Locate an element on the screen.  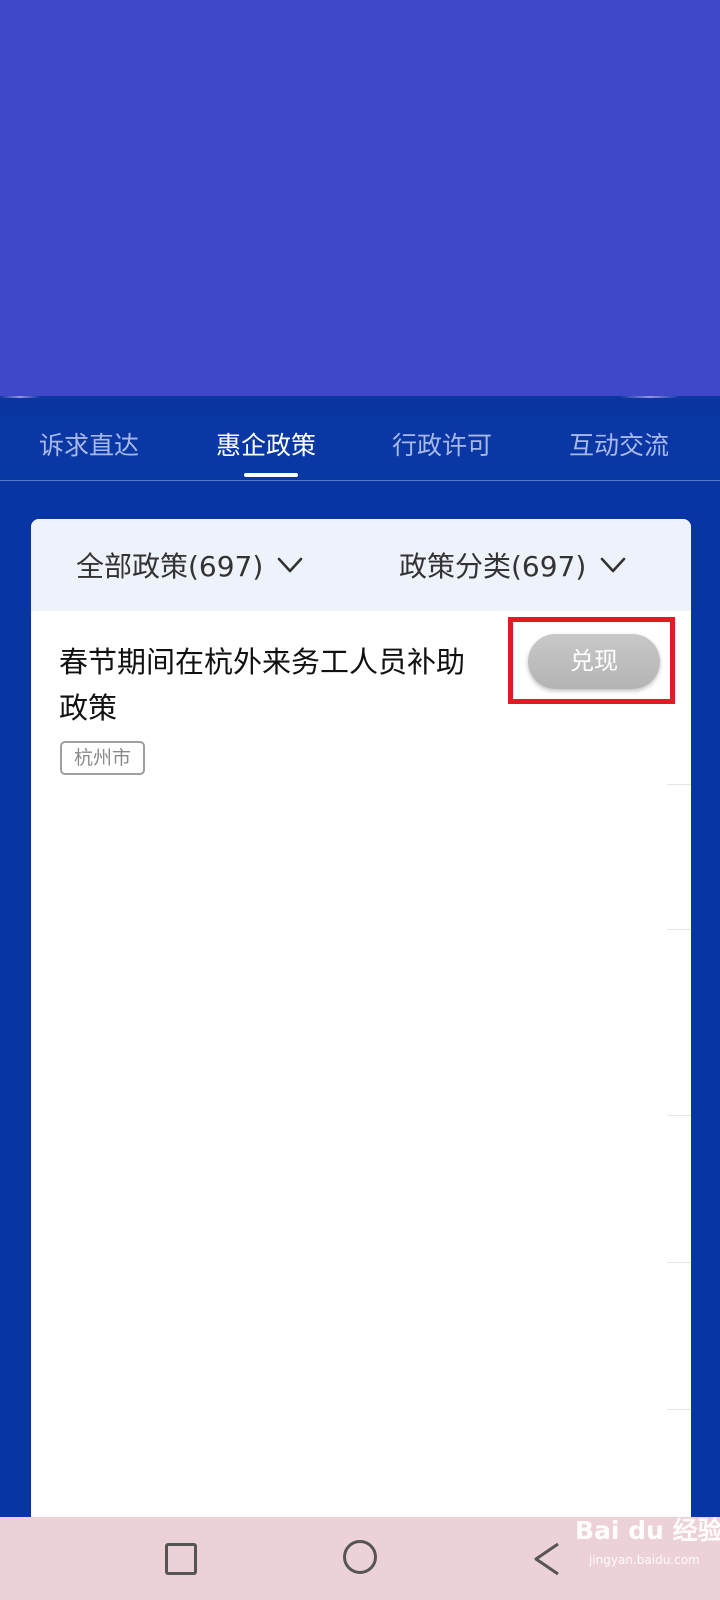
baidu-jingyan-watermark: Bai du 经验 jingyan.baidu.com is located at coordinates (647, 1543).